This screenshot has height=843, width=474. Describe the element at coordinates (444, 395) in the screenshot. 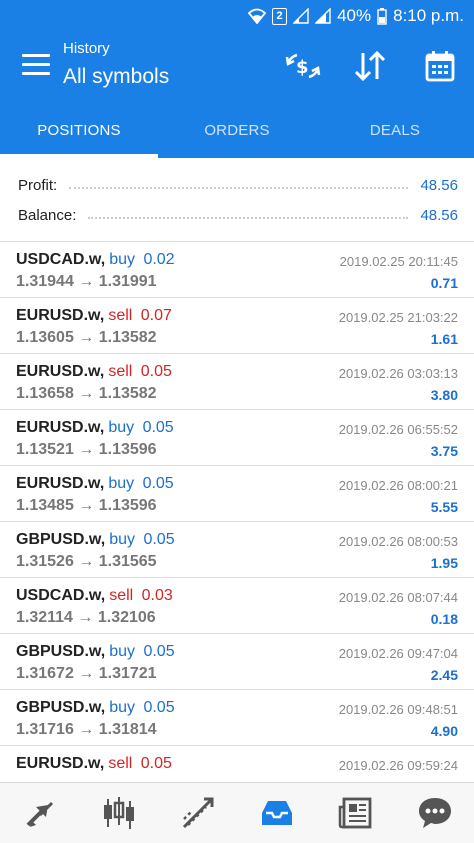

I see `deal-profit: 3.80` at that location.